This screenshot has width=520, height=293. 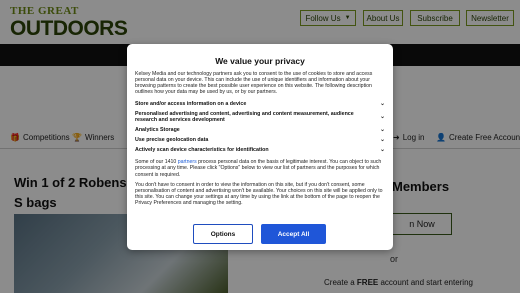 I want to click on dialog-title: We value your privacy, so click(x=260, y=61).